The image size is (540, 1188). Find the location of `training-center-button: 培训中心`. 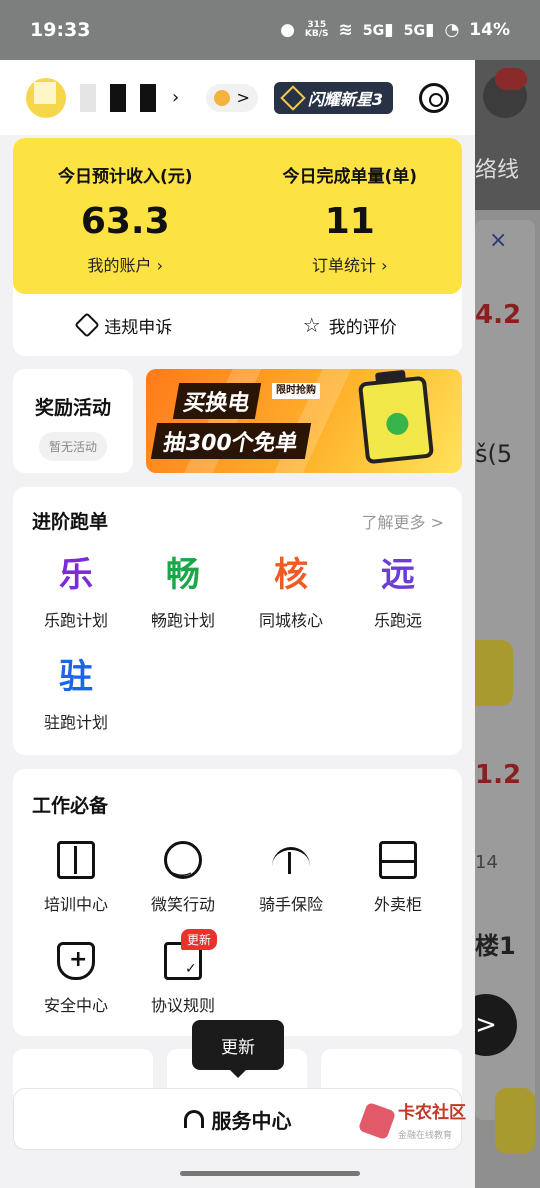

training-center-button: 培训中心 is located at coordinates (76, 878).